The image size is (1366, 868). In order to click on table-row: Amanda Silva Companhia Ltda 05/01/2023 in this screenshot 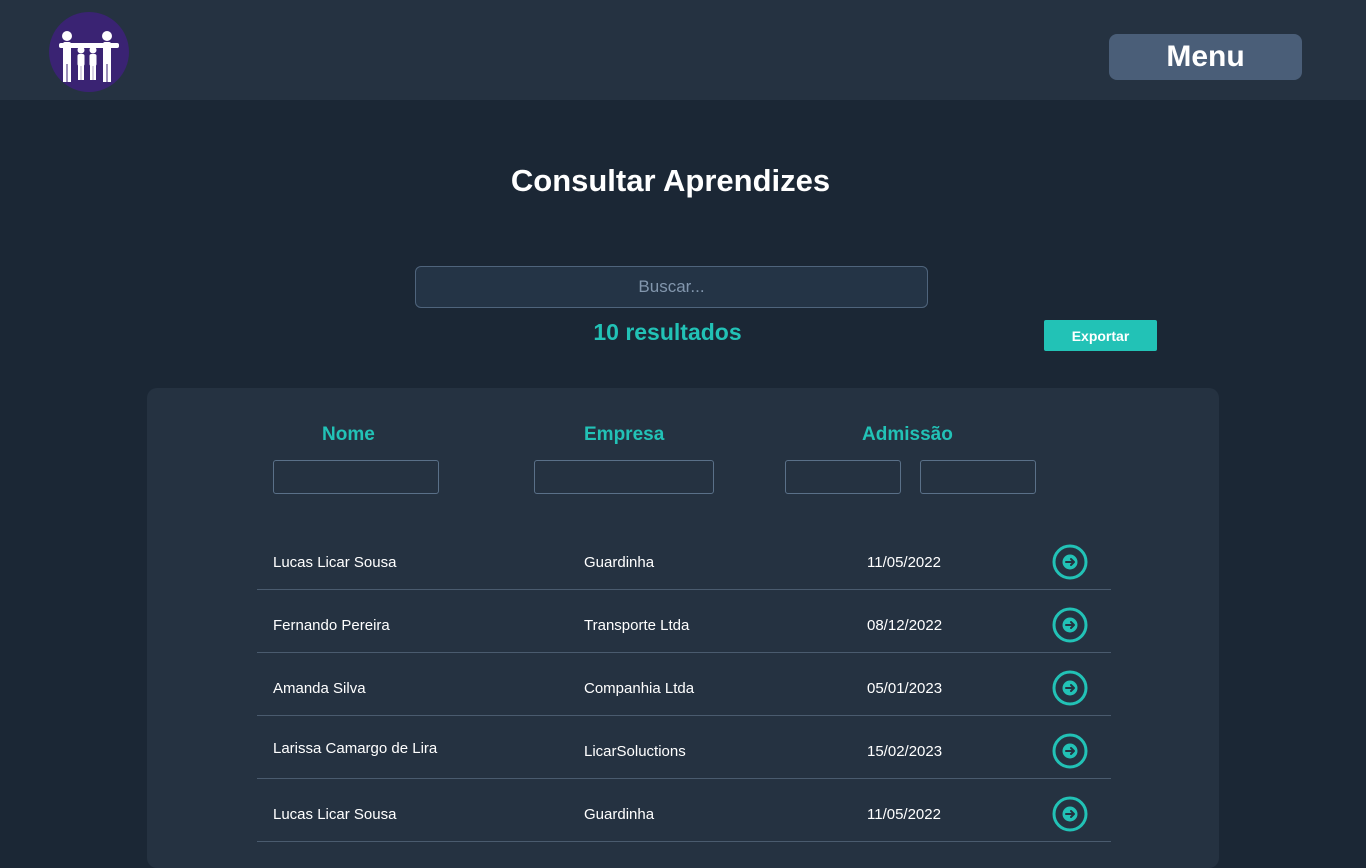, I will do `click(684, 684)`.